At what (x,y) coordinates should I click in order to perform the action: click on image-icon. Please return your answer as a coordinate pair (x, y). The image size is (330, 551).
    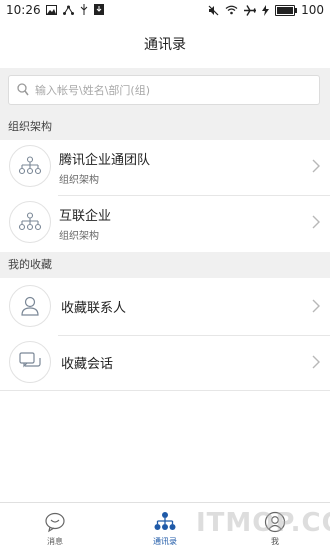
    Looking at the image, I should click on (51, 9).